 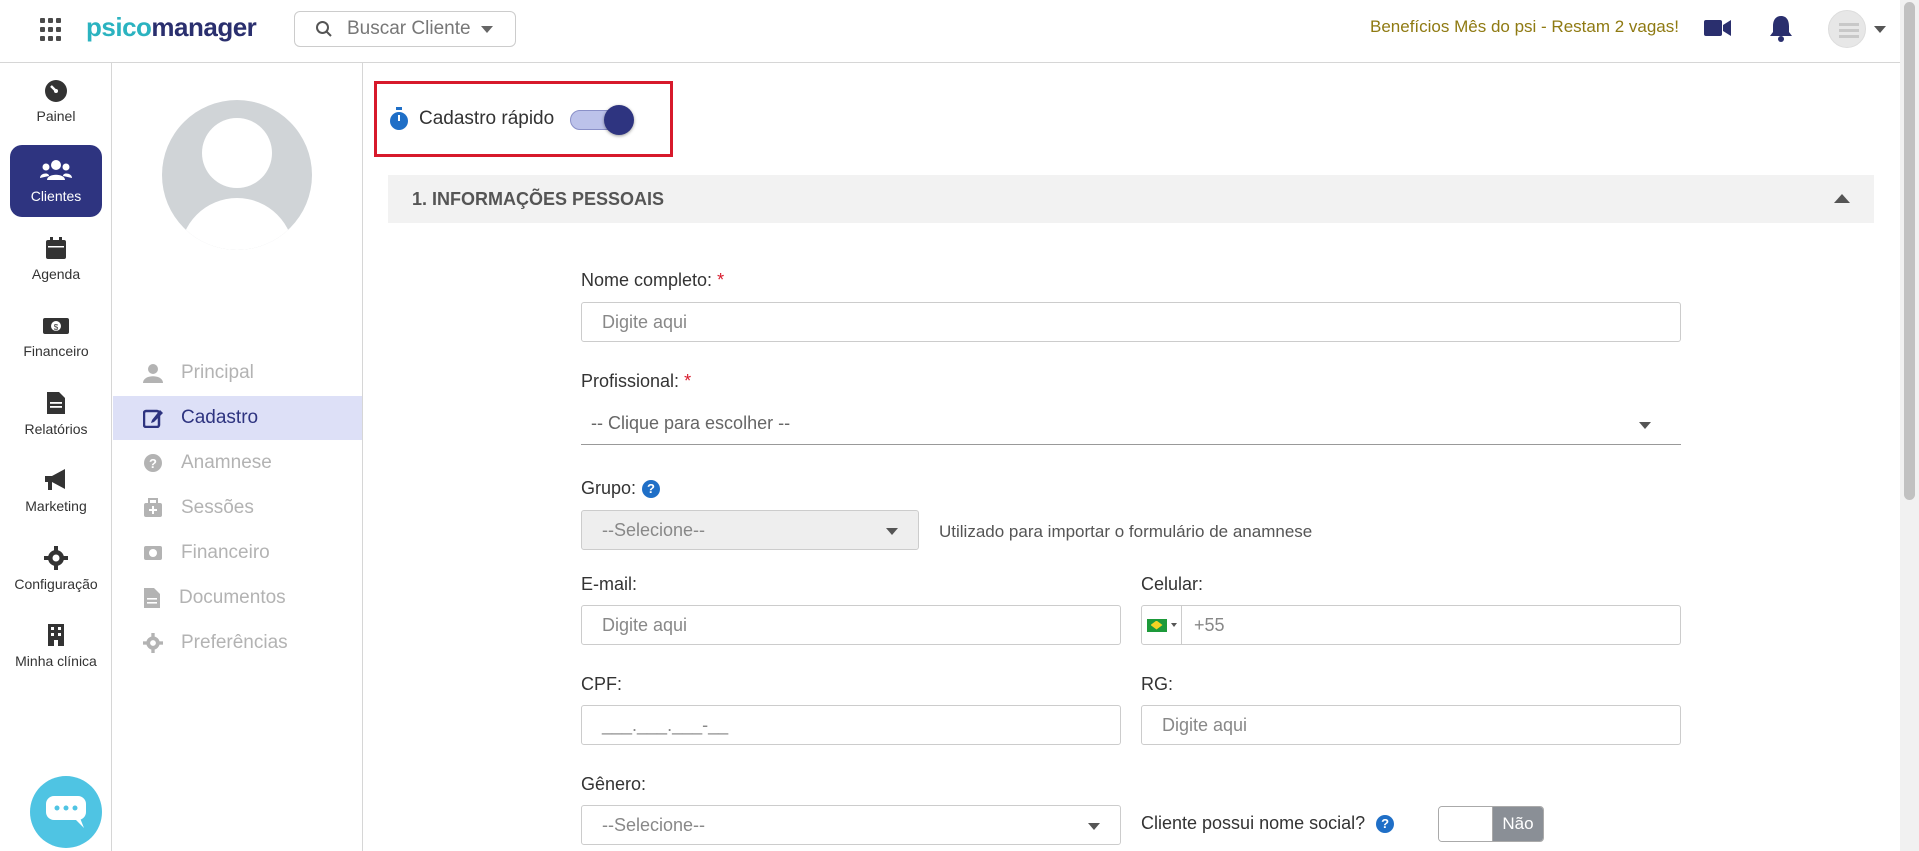 What do you see at coordinates (636, 381) in the screenshot?
I see `professional-label: Profissional: *` at bounding box center [636, 381].